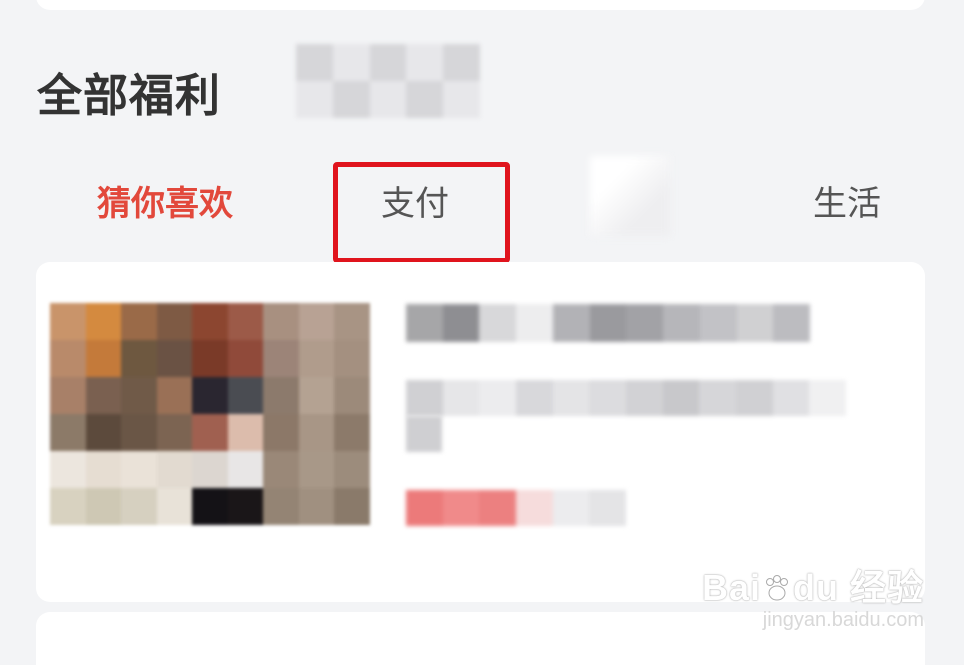  What do you see at coordinates (424, 434) in the screenshot?
I see `redacted-product-desc-end` at bounding box center [424, 434].